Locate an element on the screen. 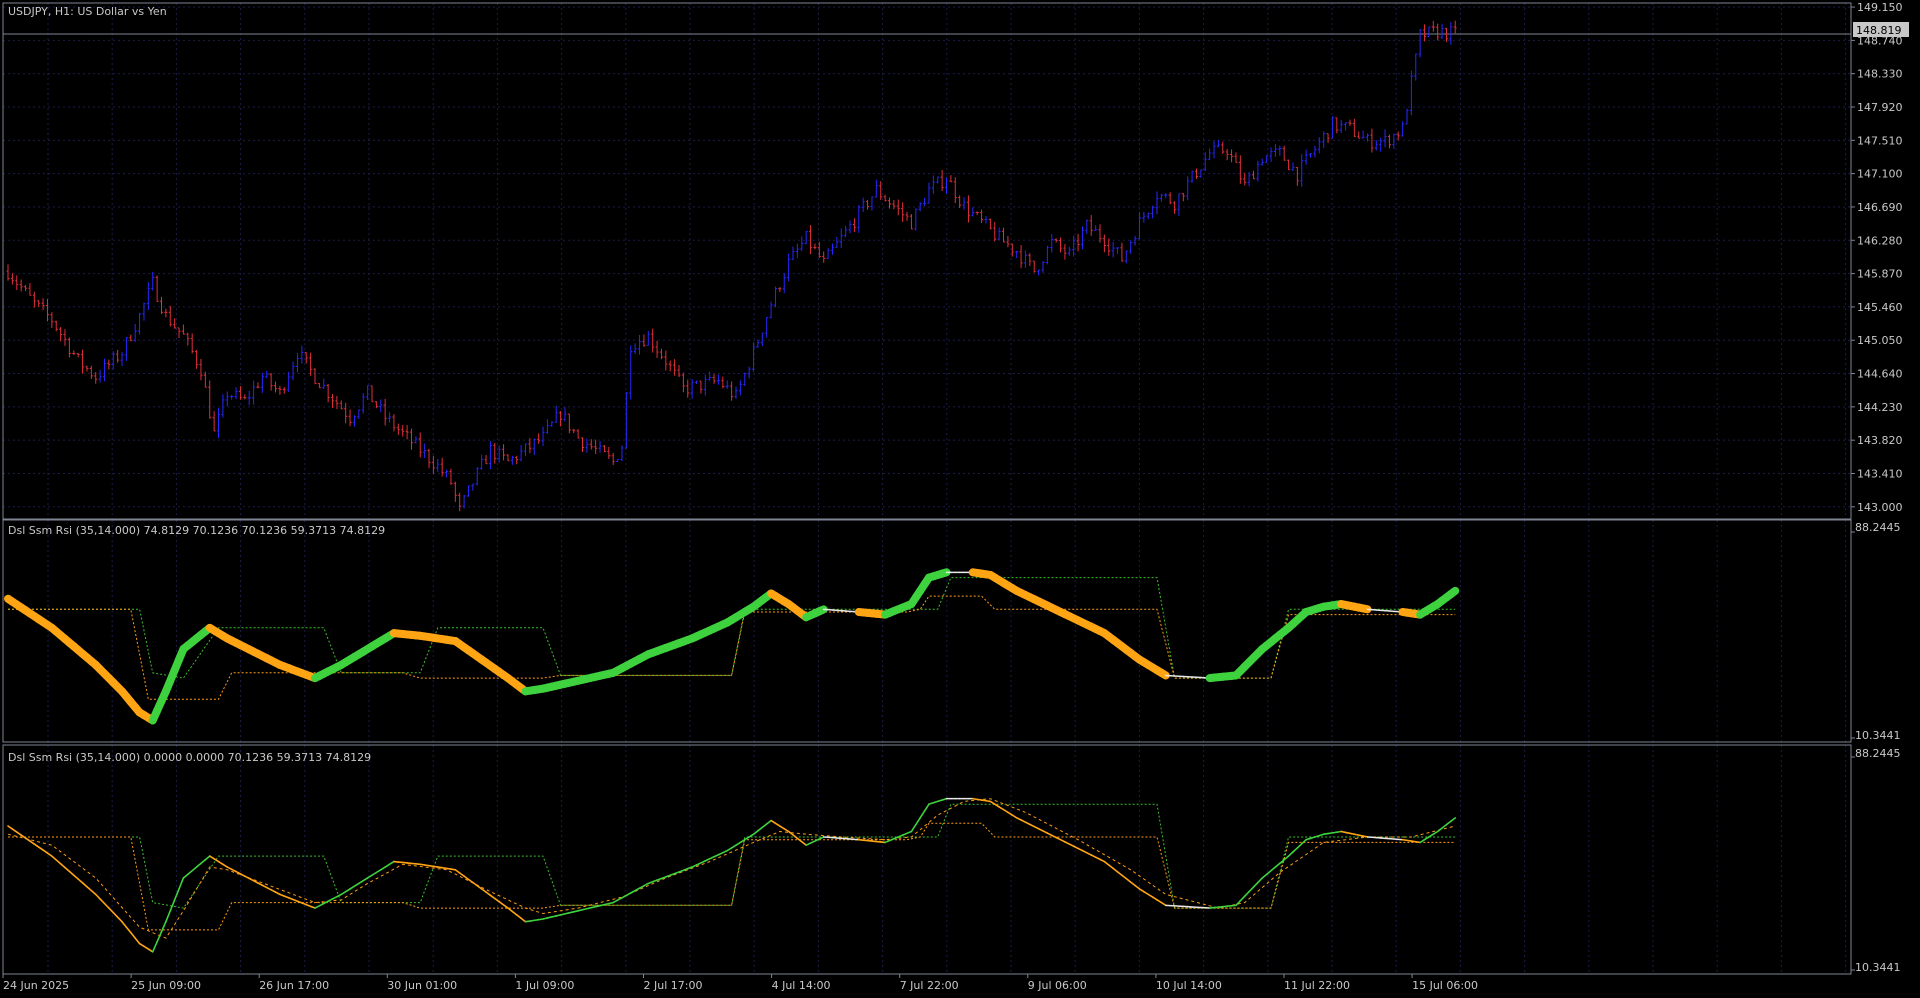  symbol-title: USDJPY, H1: US Dollar vs Yen is located at coordinates (87, 11).